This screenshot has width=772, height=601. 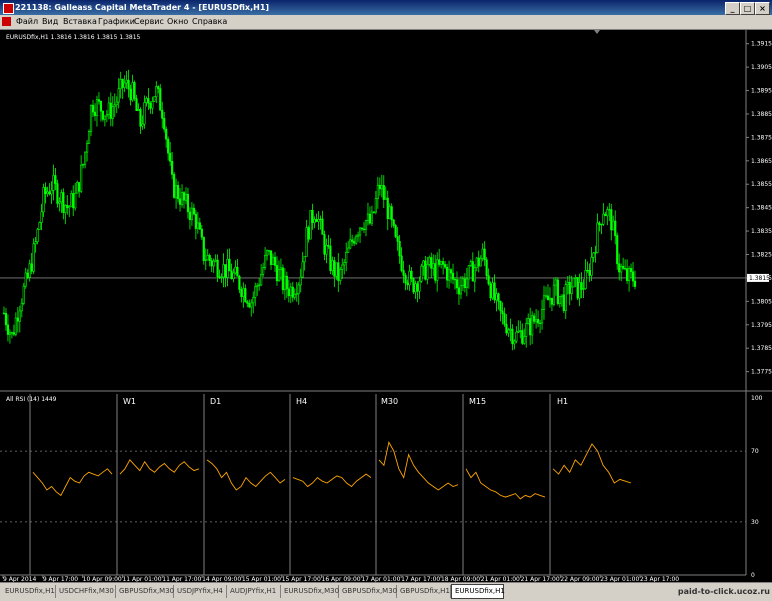 I want to click on chart-tab: AUDJPYfix,H1, so click(x=254, y=591).